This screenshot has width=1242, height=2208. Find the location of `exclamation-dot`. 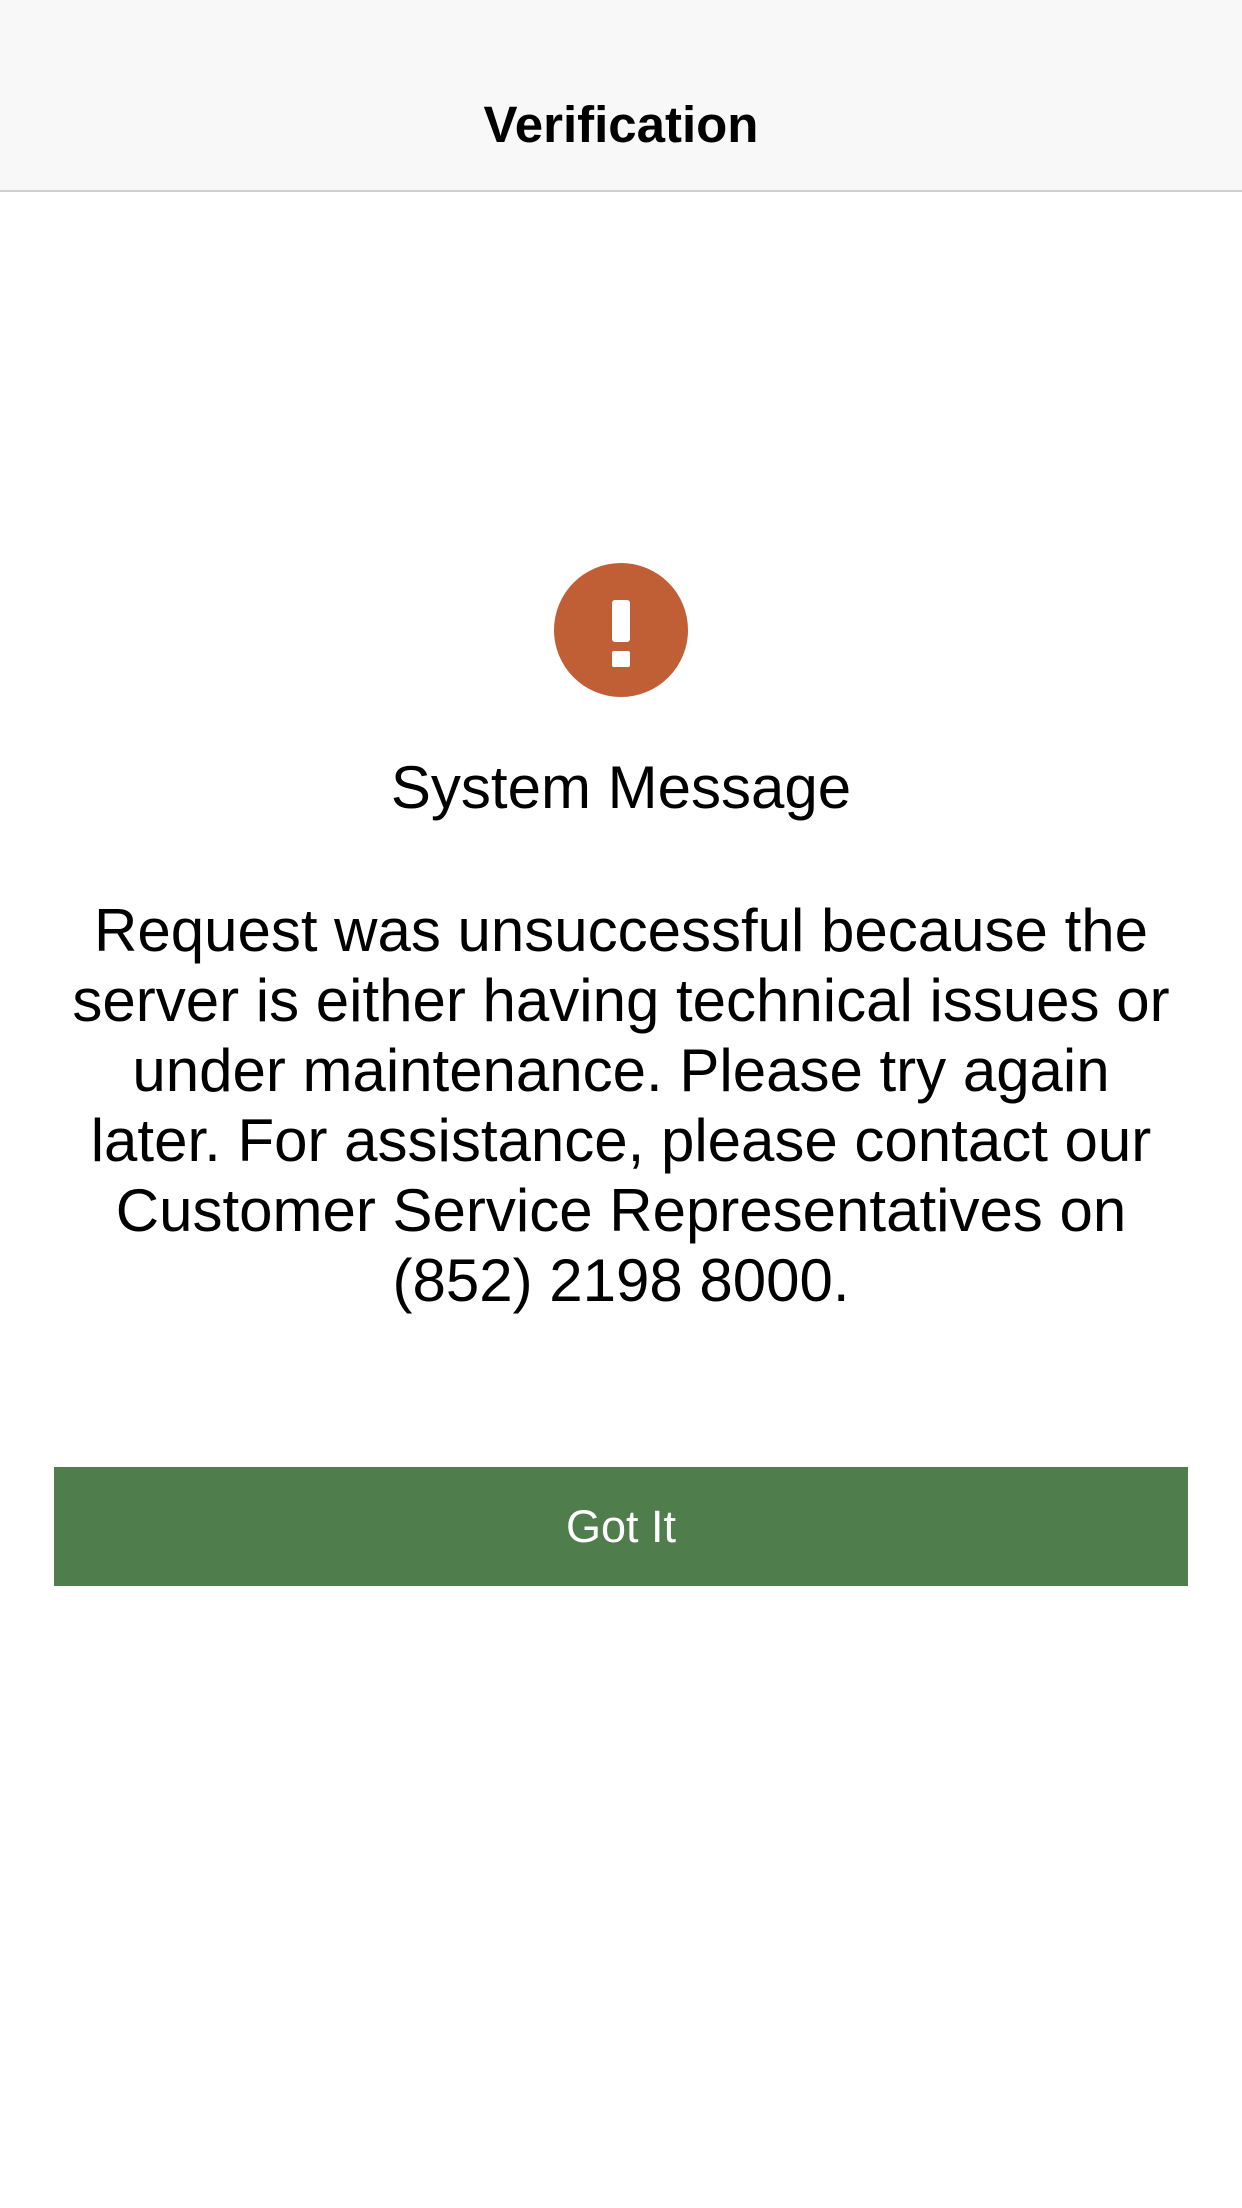

exclamation-dot is located at coordinates (621, 659).